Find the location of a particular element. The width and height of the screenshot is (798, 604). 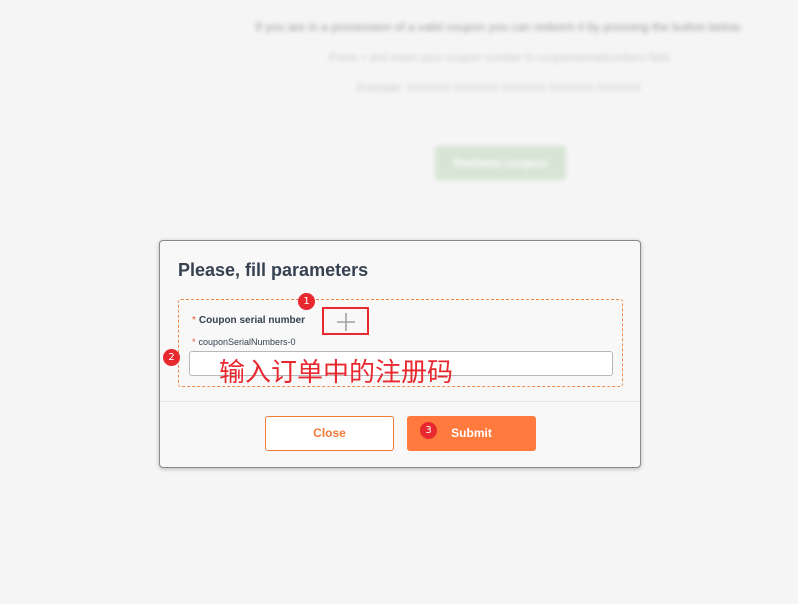

annotation-badge-3: 3 is located at coordinates (428, 430).